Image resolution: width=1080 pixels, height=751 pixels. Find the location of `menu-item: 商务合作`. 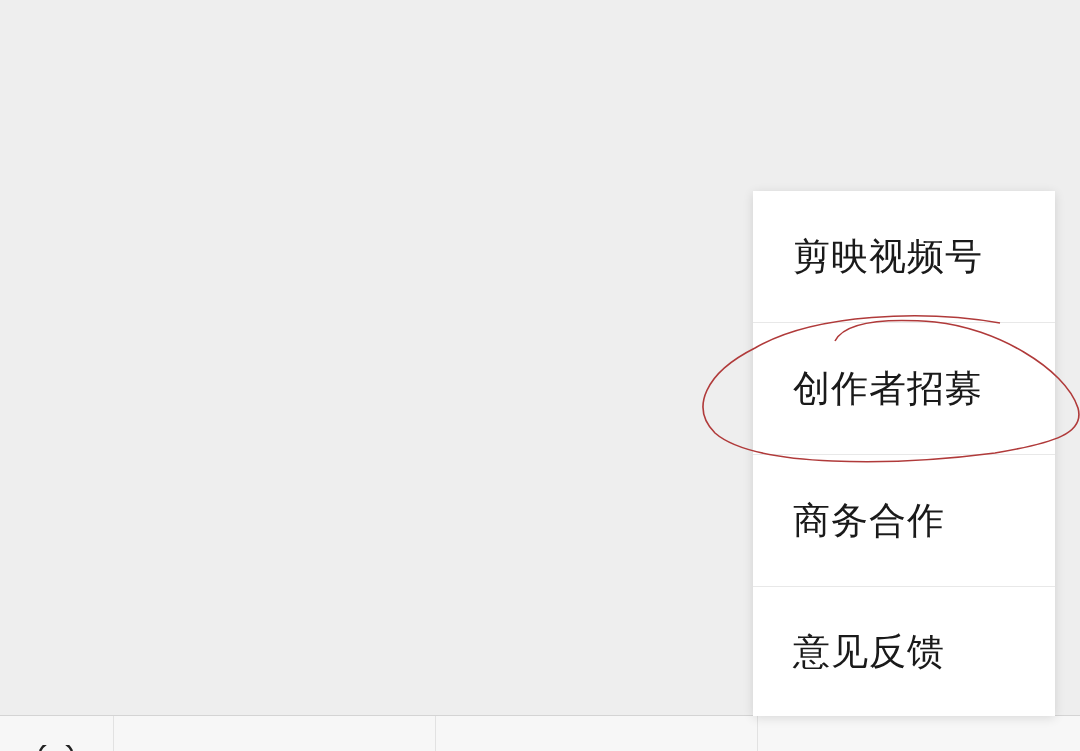

menu-item: 商务合作 is located at coordinates (904, 521).